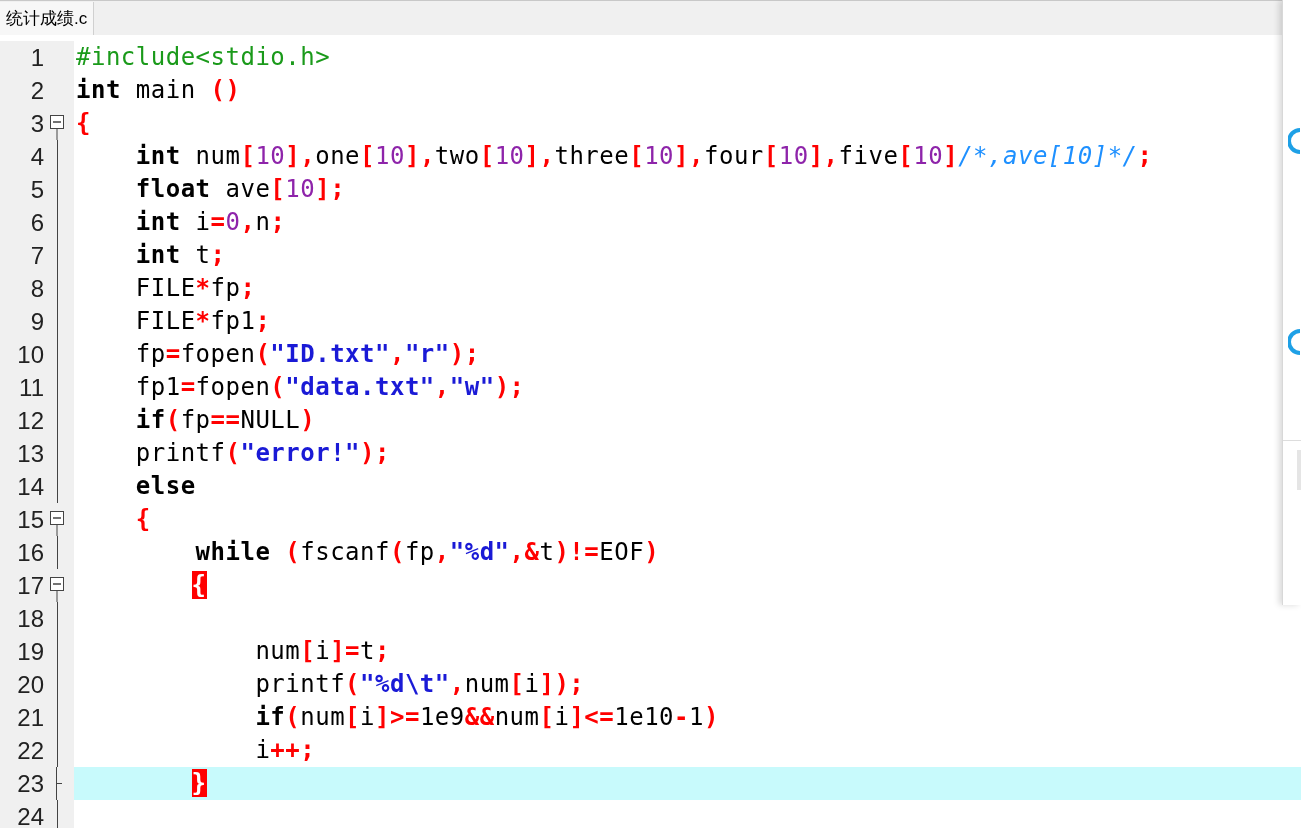 This screenshot has height=828, width=1301. What do you see at coordinates (30, 652) in the screenshot?
I see `line-number: 19` at bounding box center [30, 652].